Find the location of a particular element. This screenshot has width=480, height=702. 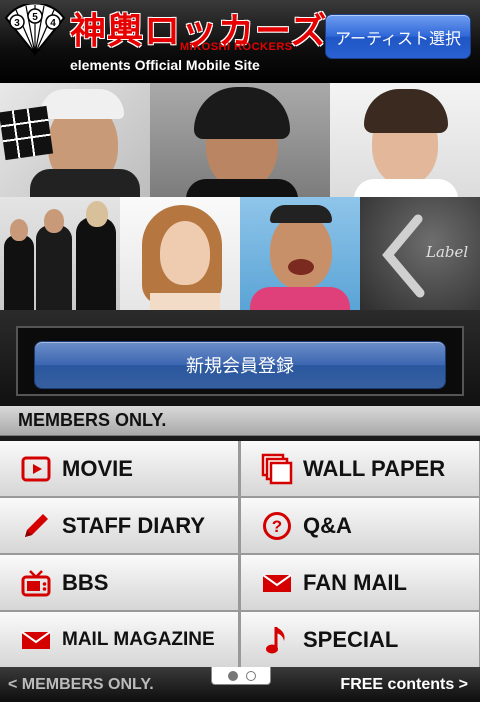

pencil-icon is located at coordinates (36, 526).